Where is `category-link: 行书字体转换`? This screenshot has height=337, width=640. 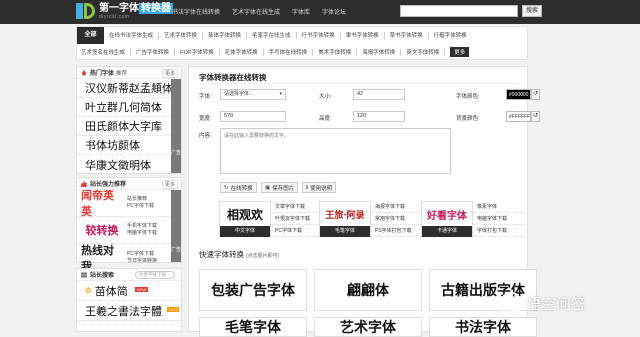
category-link: 行书字体转换 is located at coordinates (318, 35).